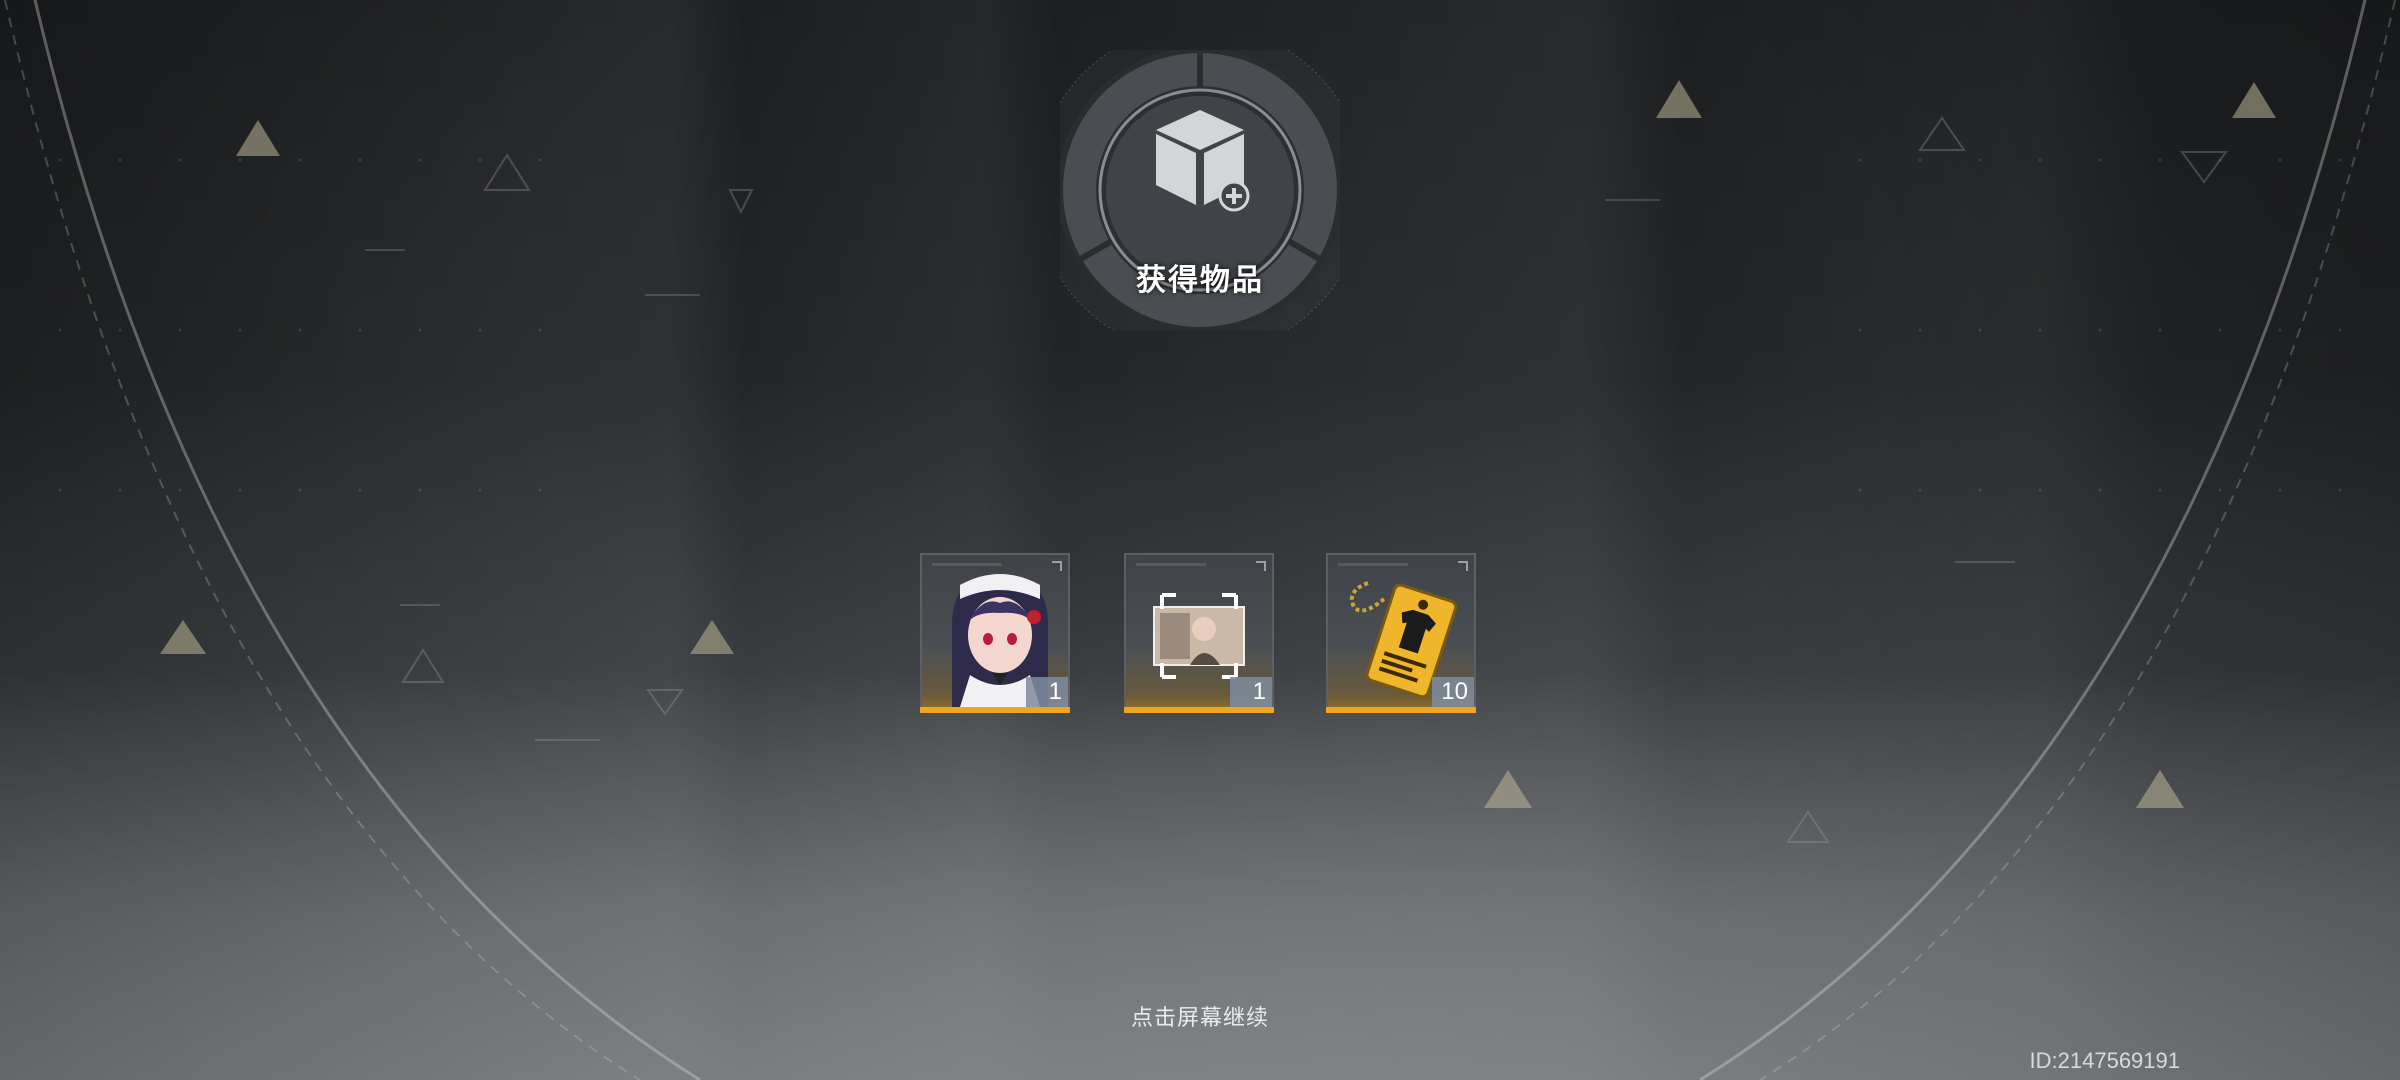  Describe the element at coordinates (1401, 633) in the screenshot. I see `reward-item-card: 10` at that location.